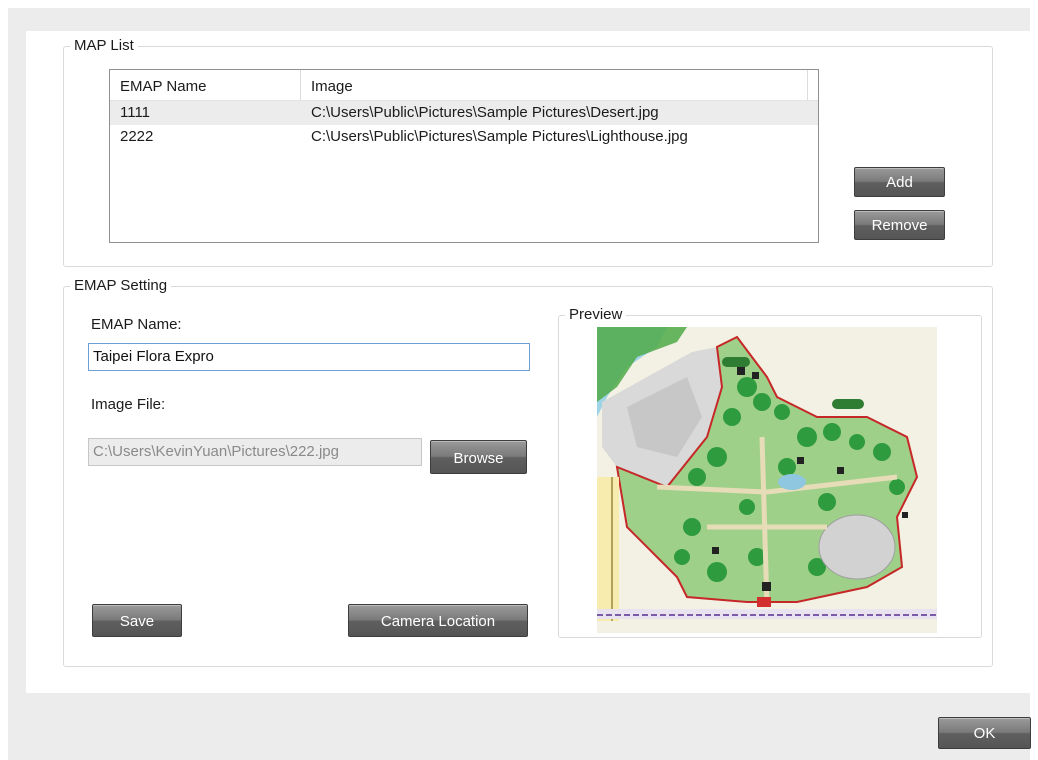 The width and height of the screenshot is (1038, 760). Describe the element at coordinates (135, 112) in the screenshot. I see `cell-emap-name: 1111` at that location.